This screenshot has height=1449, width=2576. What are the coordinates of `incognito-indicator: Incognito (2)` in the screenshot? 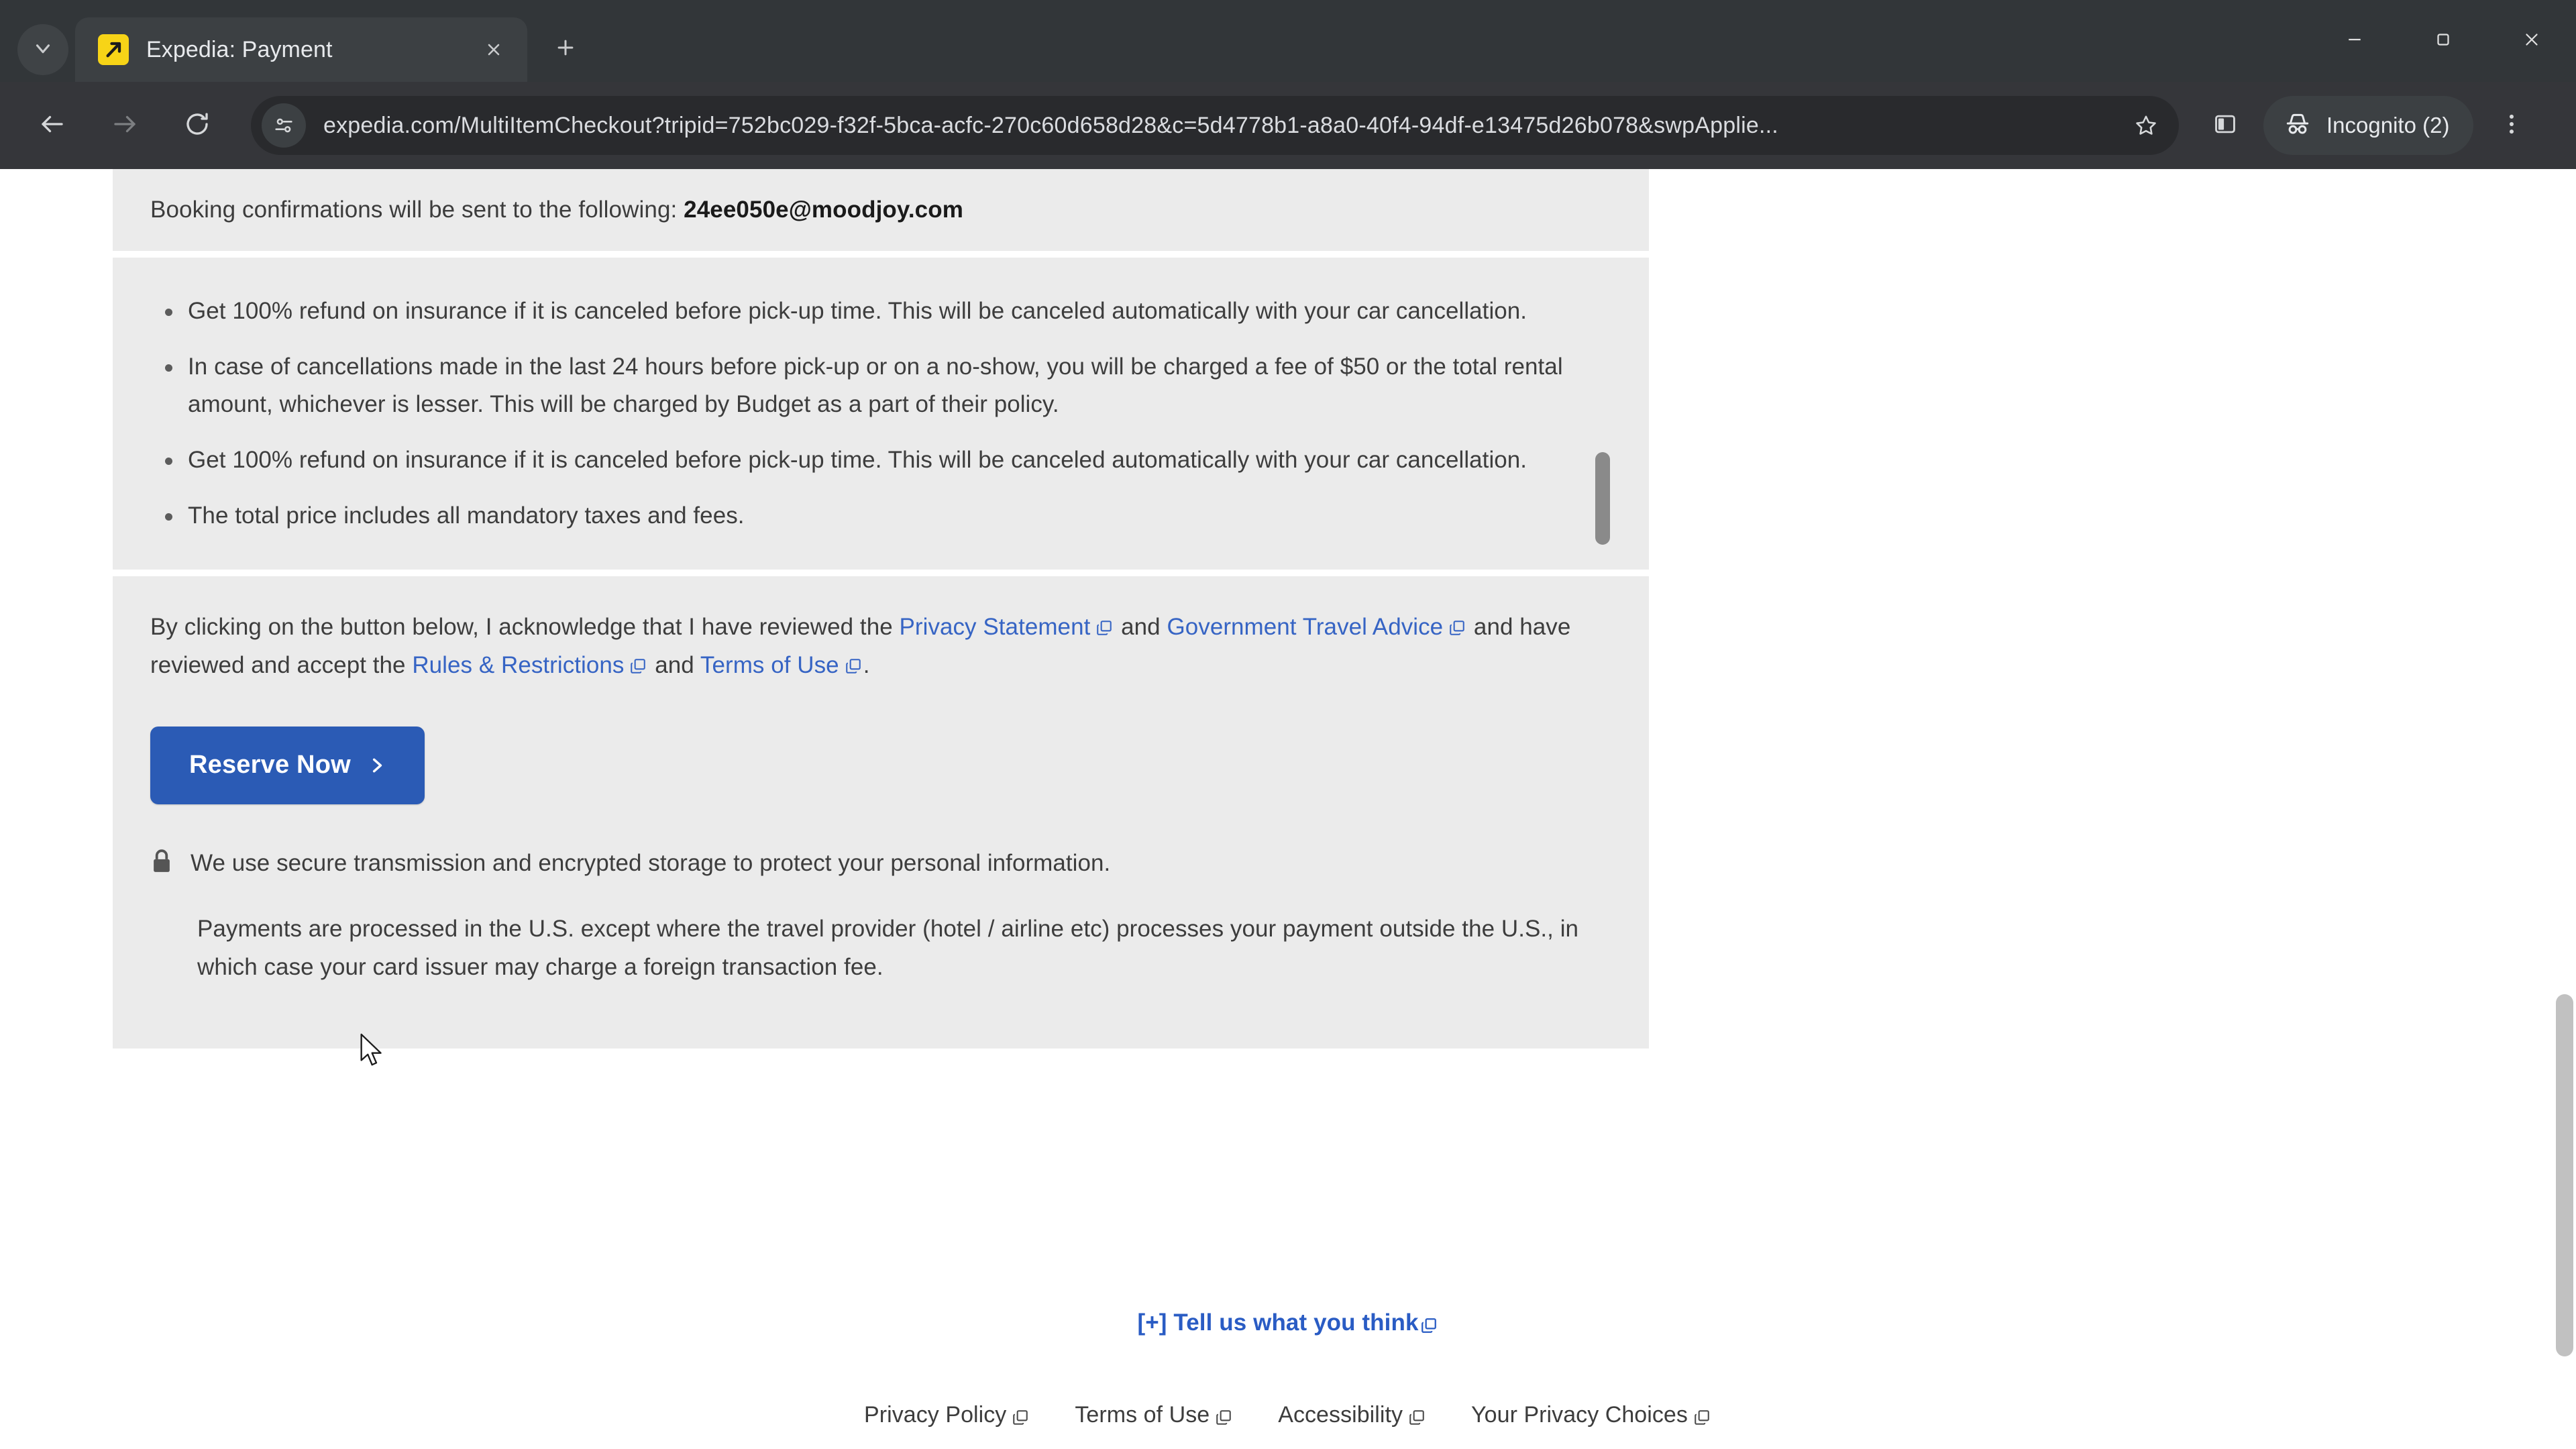 It's located at (2368, 125).